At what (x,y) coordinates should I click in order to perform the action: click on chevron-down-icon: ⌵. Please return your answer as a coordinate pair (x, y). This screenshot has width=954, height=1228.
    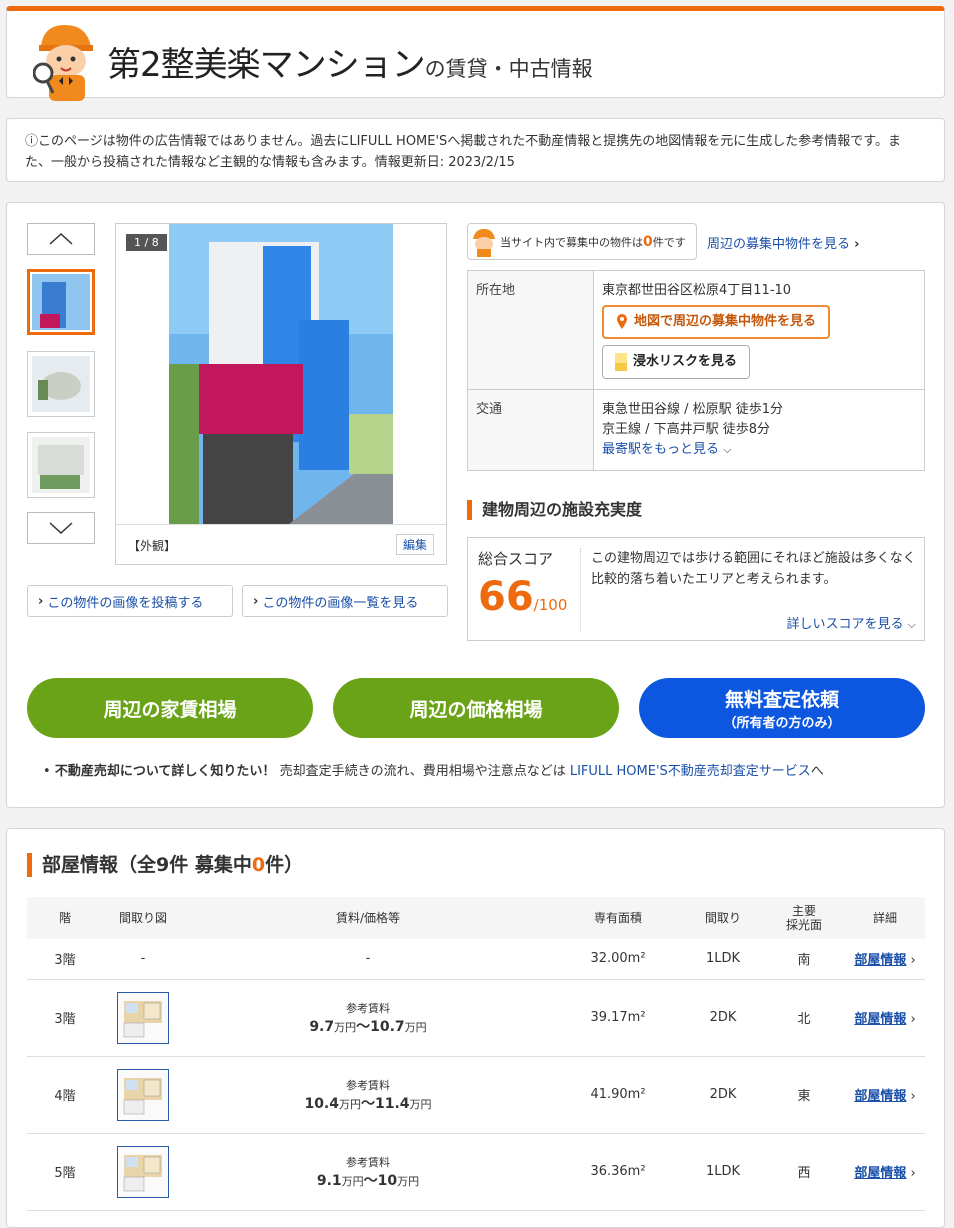
    Looking at the image, I should click on (911, 624).